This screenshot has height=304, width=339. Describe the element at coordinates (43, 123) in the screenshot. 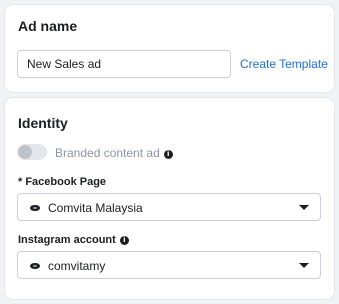

I see `identity-title: Identity` at that location.